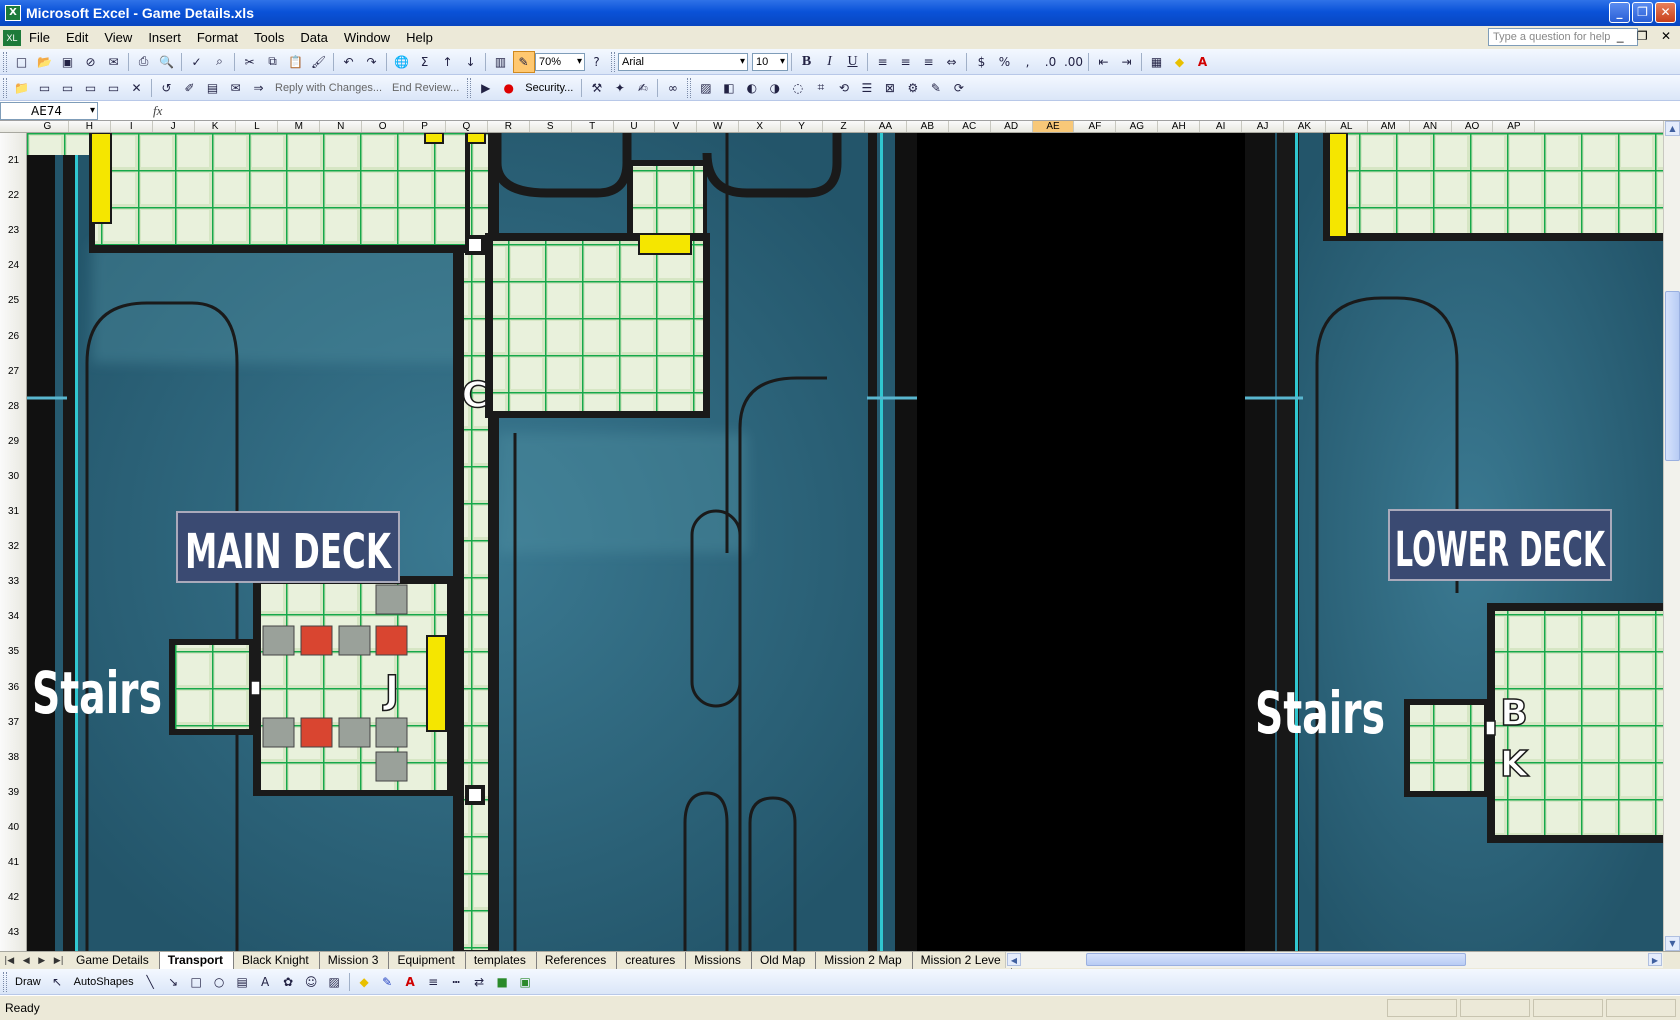 This screenshot has width=1680, height=1020. Describe the element at coordinates (45, 62) in the screenshot. I see `open-icon: 📂` at that location.